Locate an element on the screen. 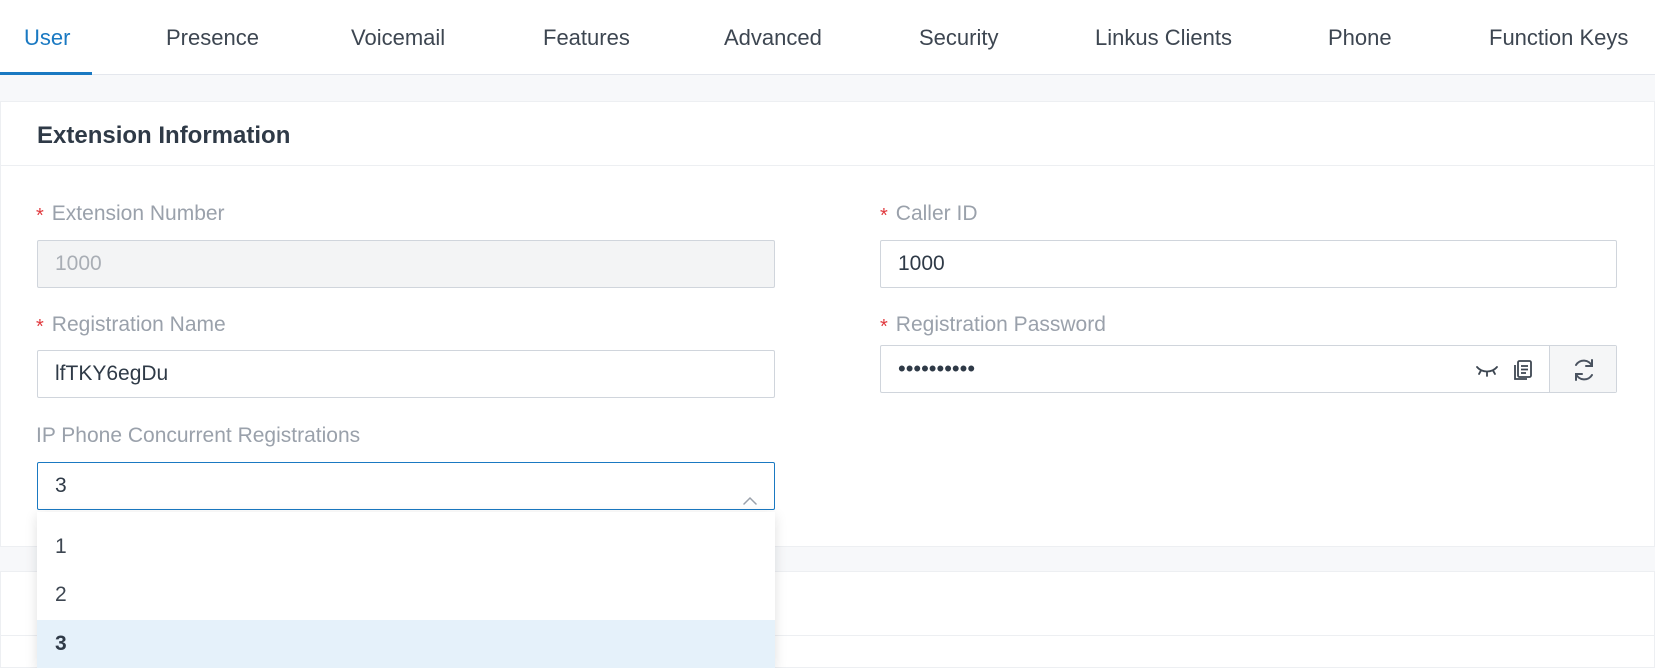  registration-name-field: lfTKY6egDu is located at coordinates (406, 374).